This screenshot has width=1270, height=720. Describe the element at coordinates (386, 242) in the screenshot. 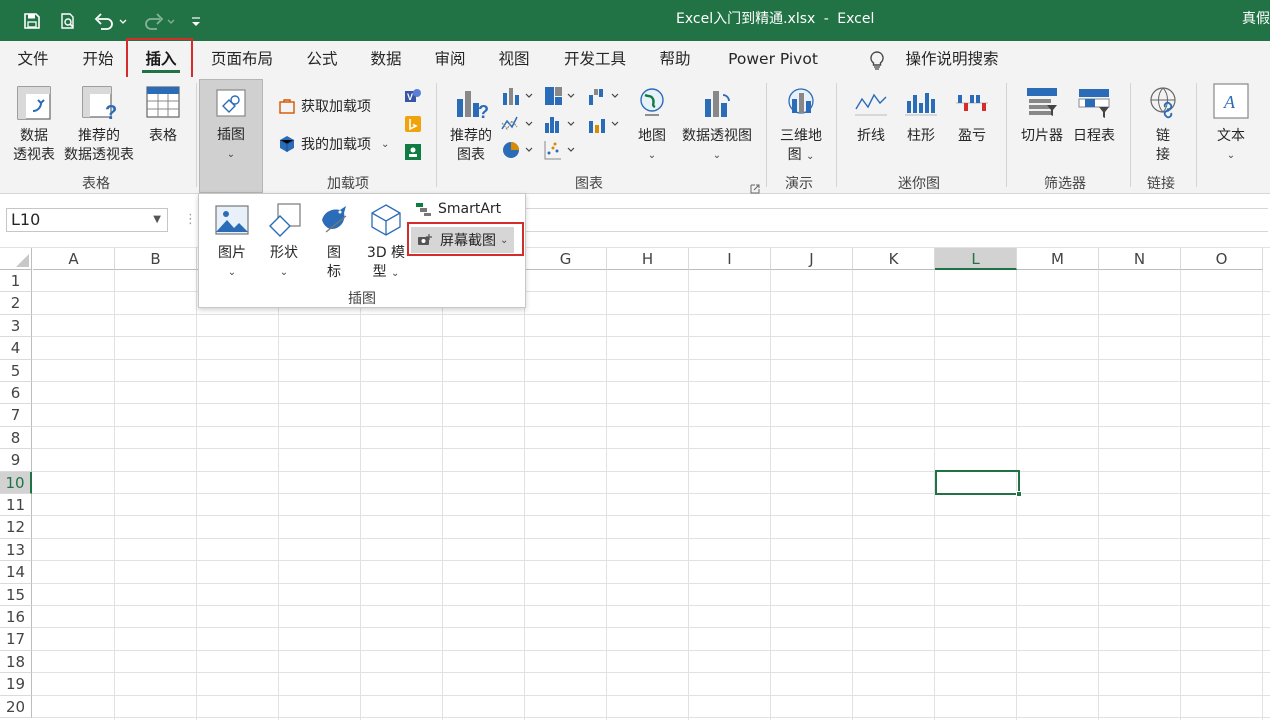

I see `3d-models-button: 3D 模 型 ⌄` at that location.